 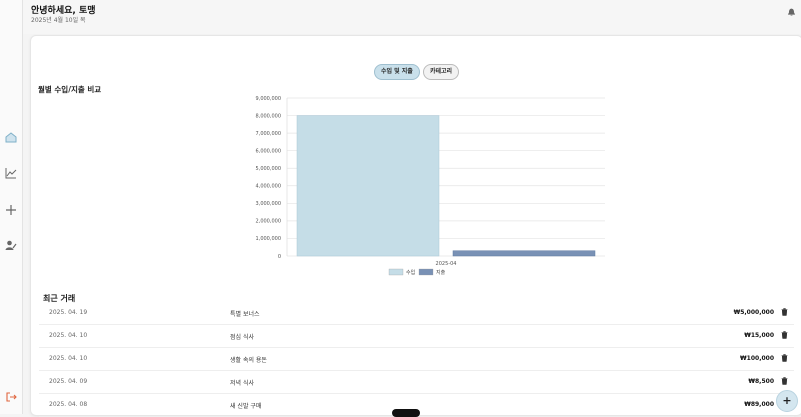 What do you see at coordinates (759, 335) in the screenshot?
I see `transaction-amount: ₩15,000` at bounding box center [759, 335].